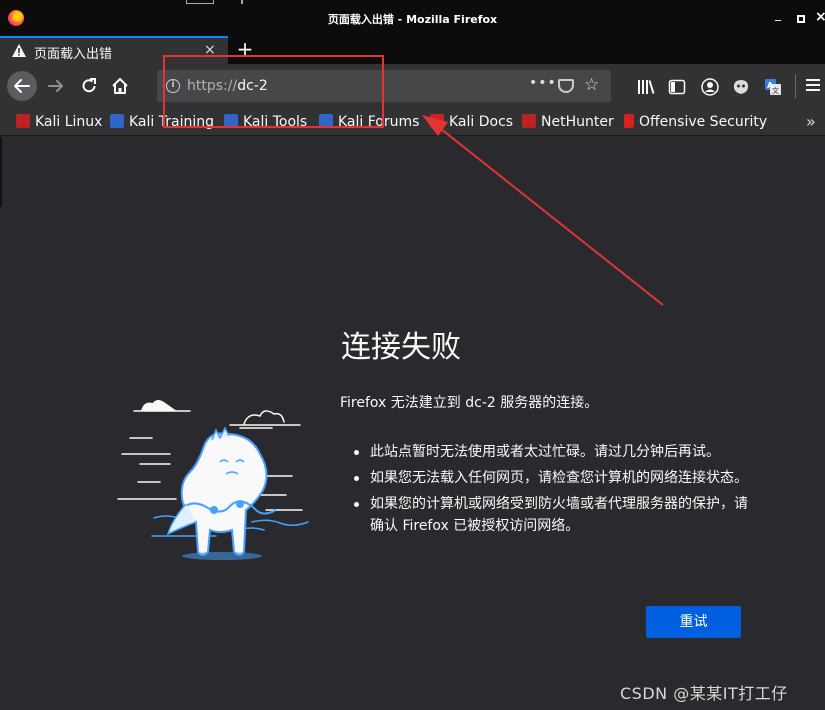 Image resolution: width=825 pixels, height=710 pixels. I want to click on arrow-left-icon, so click(22, 86).